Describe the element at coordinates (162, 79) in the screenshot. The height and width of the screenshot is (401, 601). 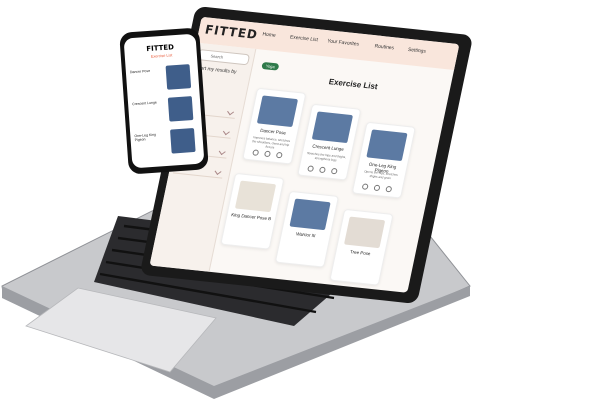
I see `phone-list-item: Dancer Pose` at that location.